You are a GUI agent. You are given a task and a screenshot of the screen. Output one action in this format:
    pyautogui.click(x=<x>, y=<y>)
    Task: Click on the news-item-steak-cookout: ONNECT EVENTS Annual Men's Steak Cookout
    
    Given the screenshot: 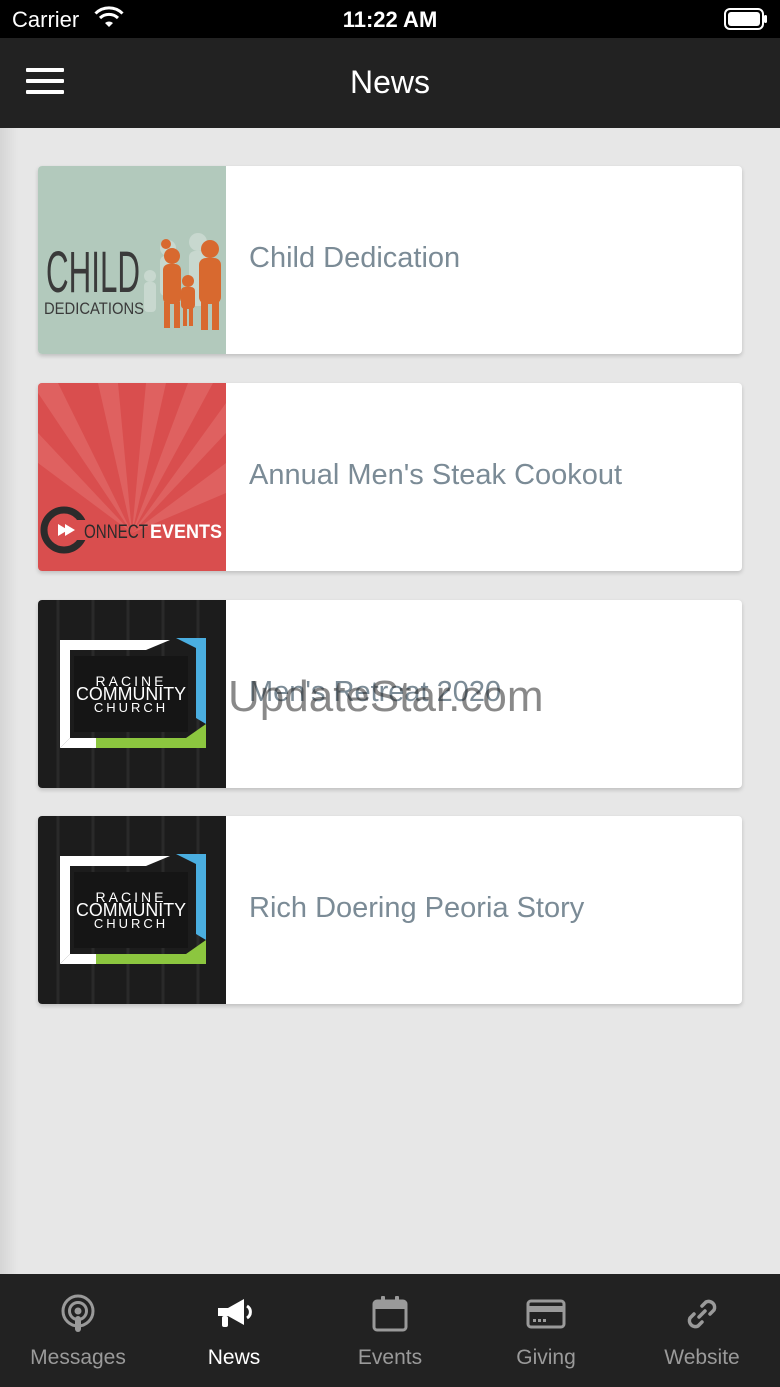 What is the action you would take?
    pyautogui.click(x=390, y=477)
    